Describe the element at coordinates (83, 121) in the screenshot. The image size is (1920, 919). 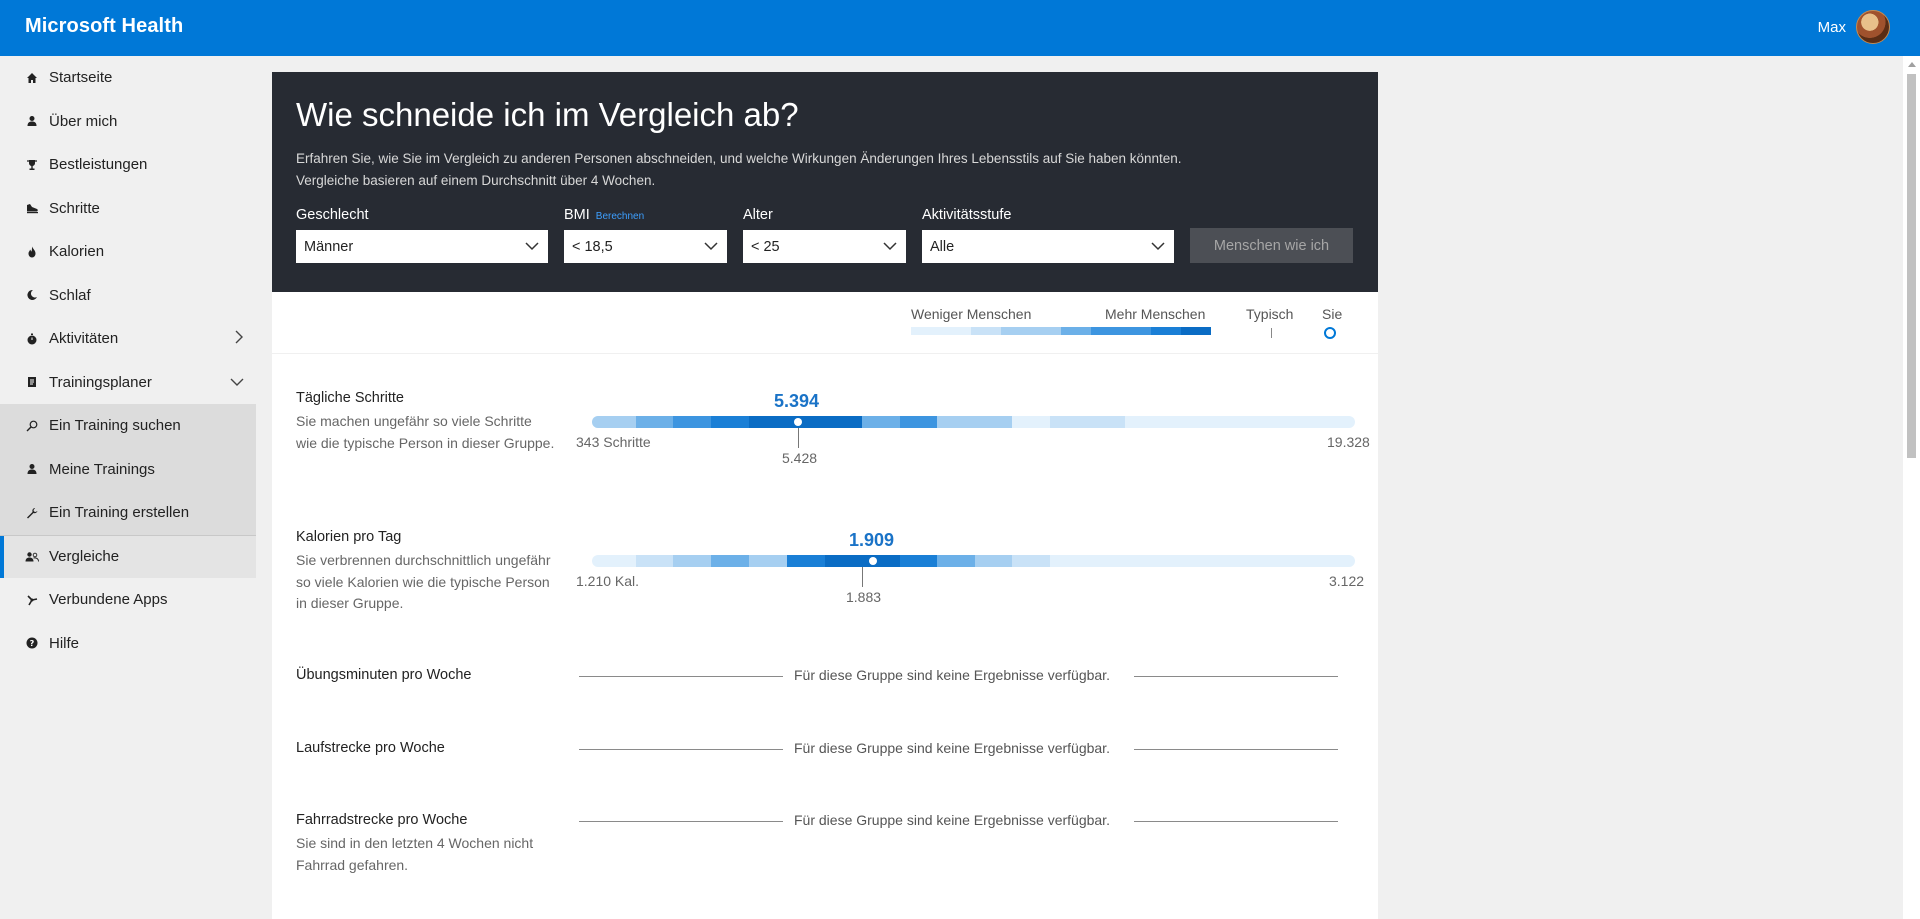
I see `sidebar-item-label: Über mich` at that location.